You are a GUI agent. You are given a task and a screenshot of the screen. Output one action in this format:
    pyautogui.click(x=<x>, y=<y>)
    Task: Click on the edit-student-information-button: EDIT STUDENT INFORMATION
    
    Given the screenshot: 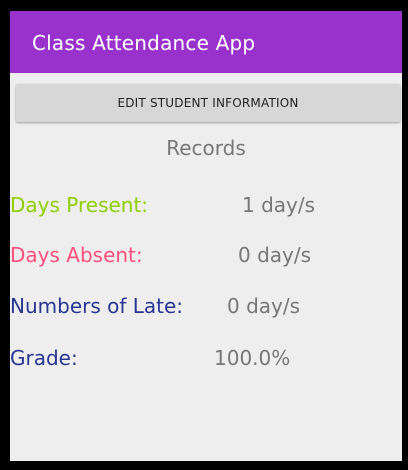 What is the action you would take?
    pyautogui.click(x=208, y=103)
    